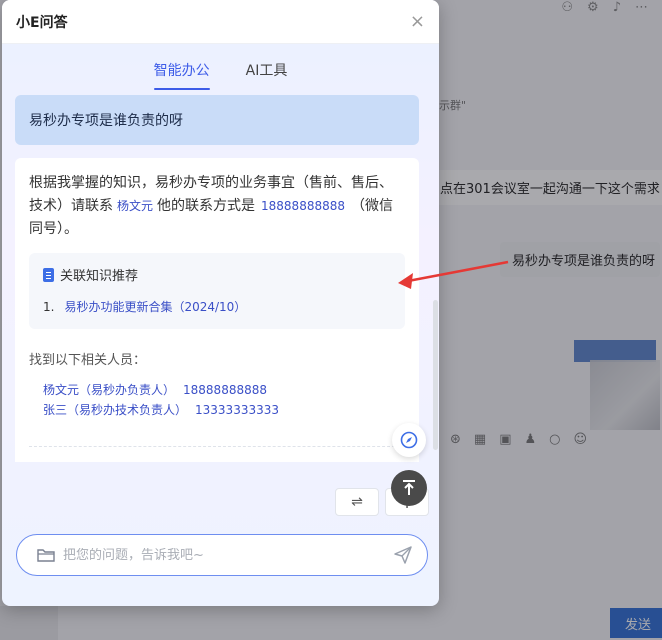  I want to click on back-to-top-button, so click(409, 488).